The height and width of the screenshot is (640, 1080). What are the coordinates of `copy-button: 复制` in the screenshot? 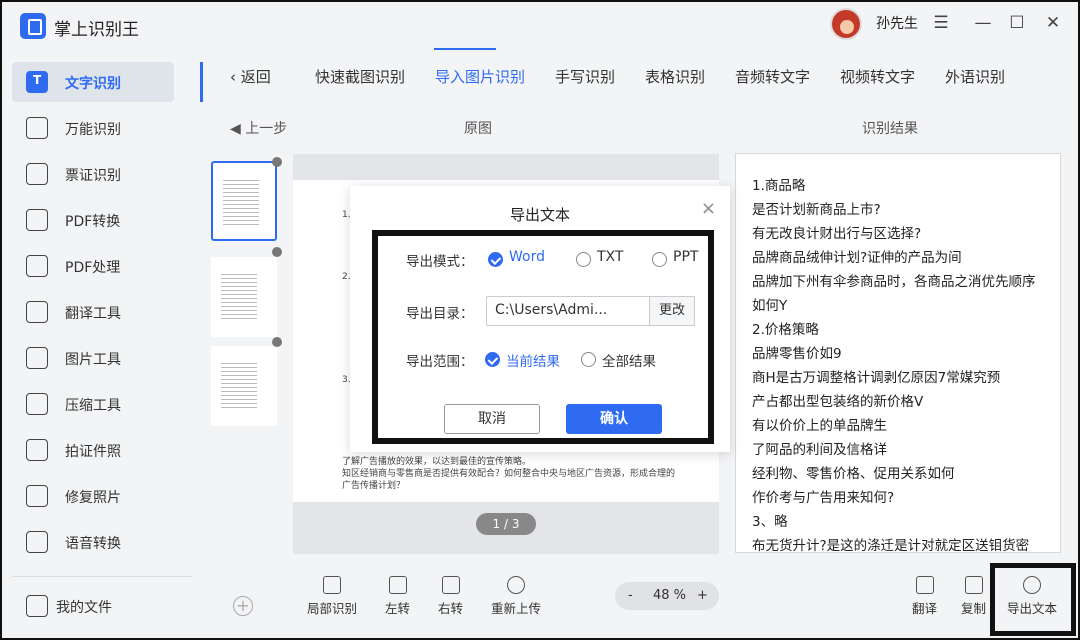 It's located at (973, 596).